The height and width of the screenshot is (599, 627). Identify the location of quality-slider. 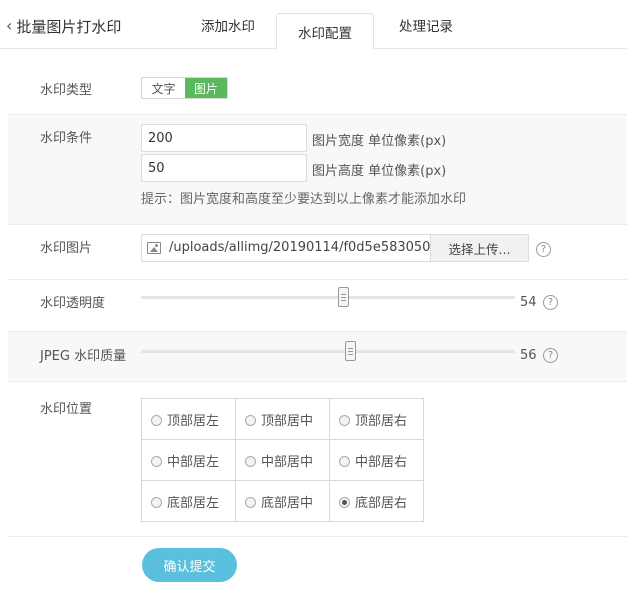
(328, 351).